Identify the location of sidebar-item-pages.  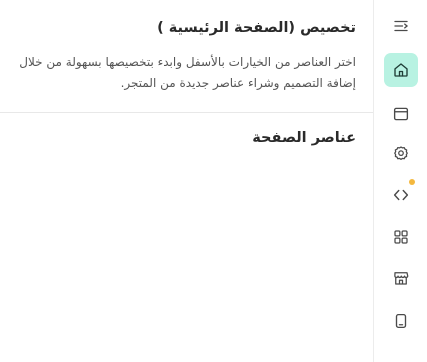
(401, 114).